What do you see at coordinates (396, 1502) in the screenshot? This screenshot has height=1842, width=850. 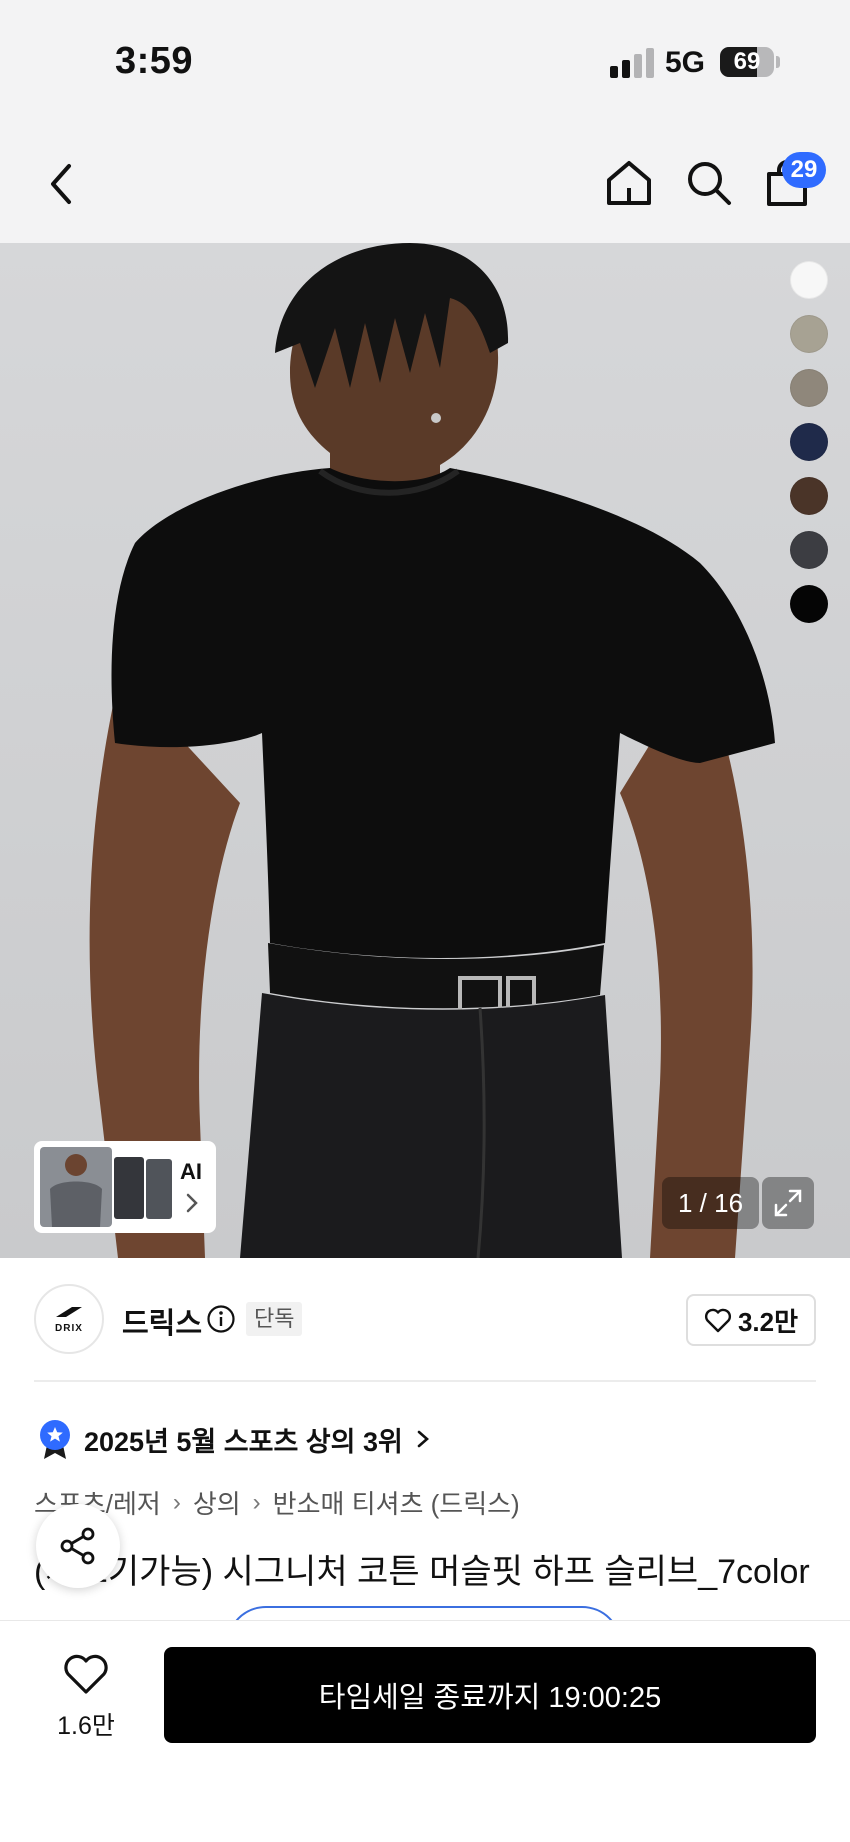 I see `breadcrumb-item: 반소매 티셔츠 (드릭스)` at bounding box center [396, 1502].